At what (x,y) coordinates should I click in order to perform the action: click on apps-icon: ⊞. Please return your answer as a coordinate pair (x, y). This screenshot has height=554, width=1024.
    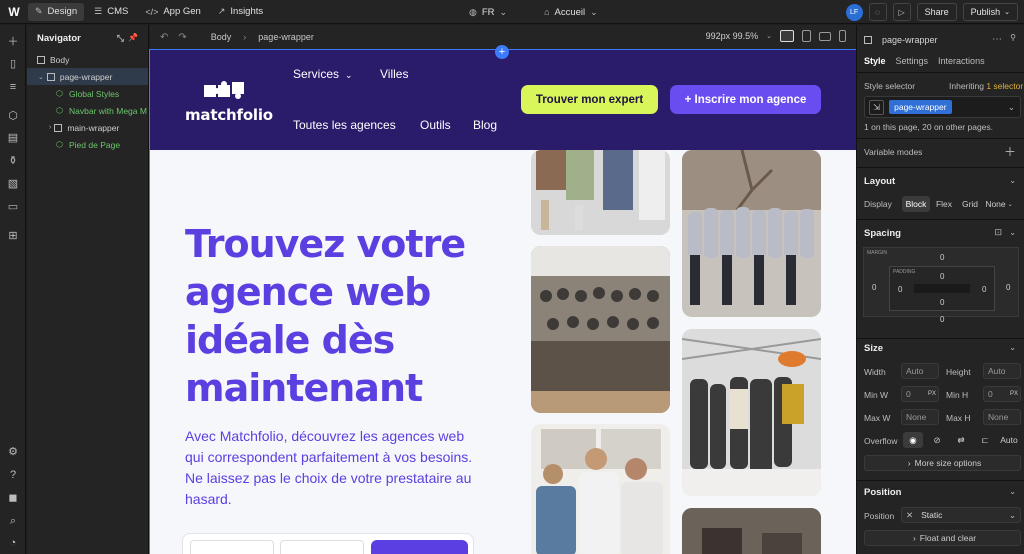
    Looking at the image, I should click on (13, 236).